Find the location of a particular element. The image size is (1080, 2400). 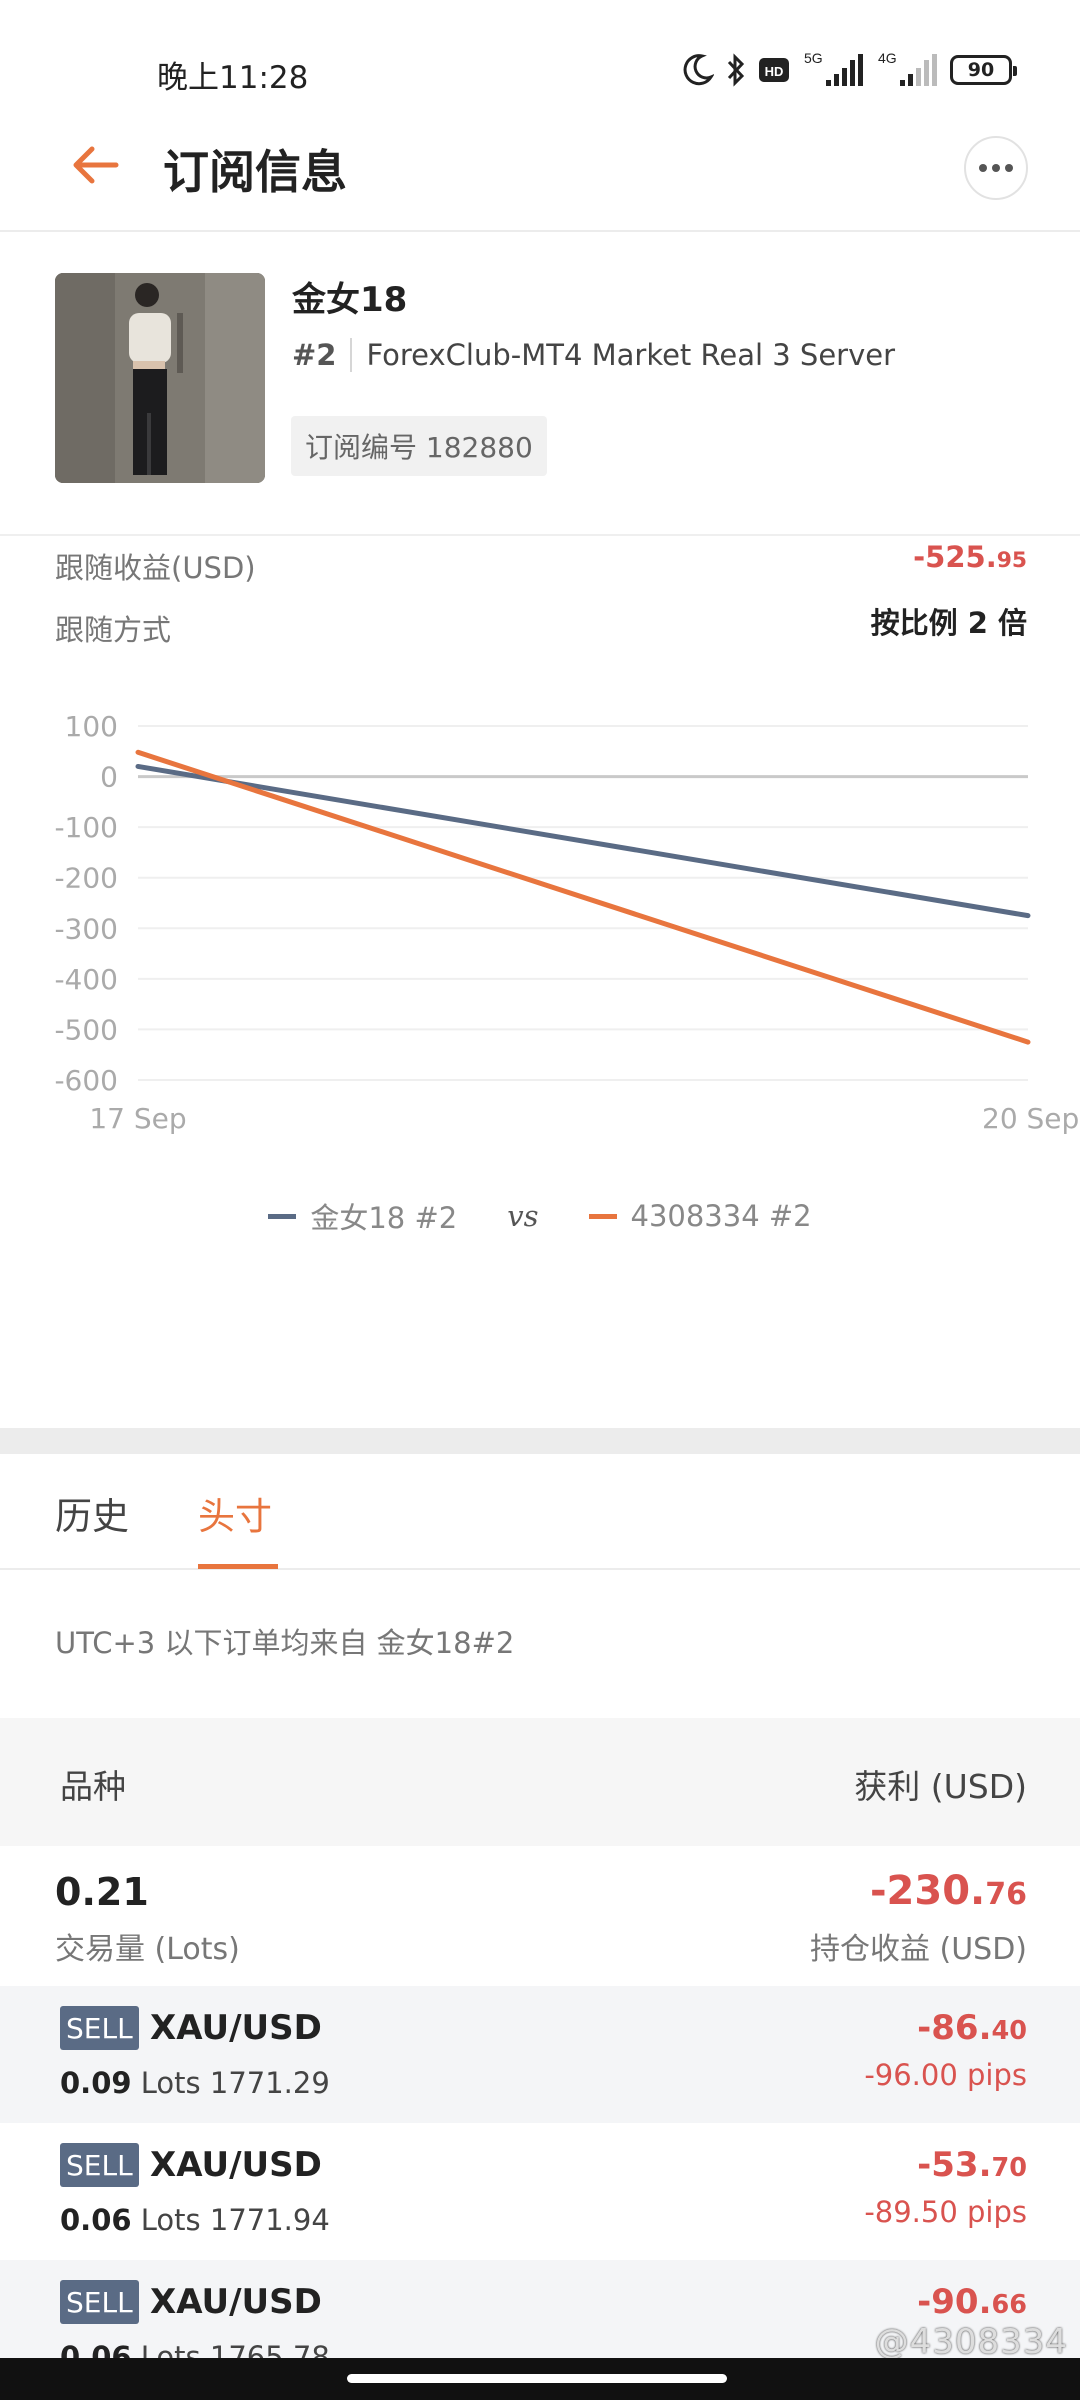

open-price: 1765.78 is located at coordinates (269, 2349).